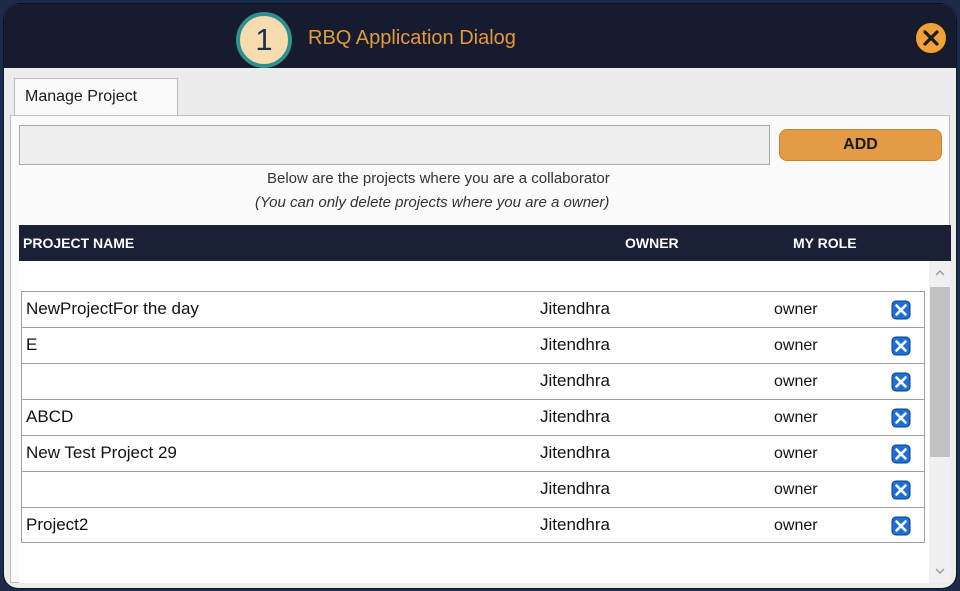 The image size is (960, 591). What do you see at coordinates (940, 372) in the screenshot?
I see `scroll-thumb` at bounding box center [940, 372].